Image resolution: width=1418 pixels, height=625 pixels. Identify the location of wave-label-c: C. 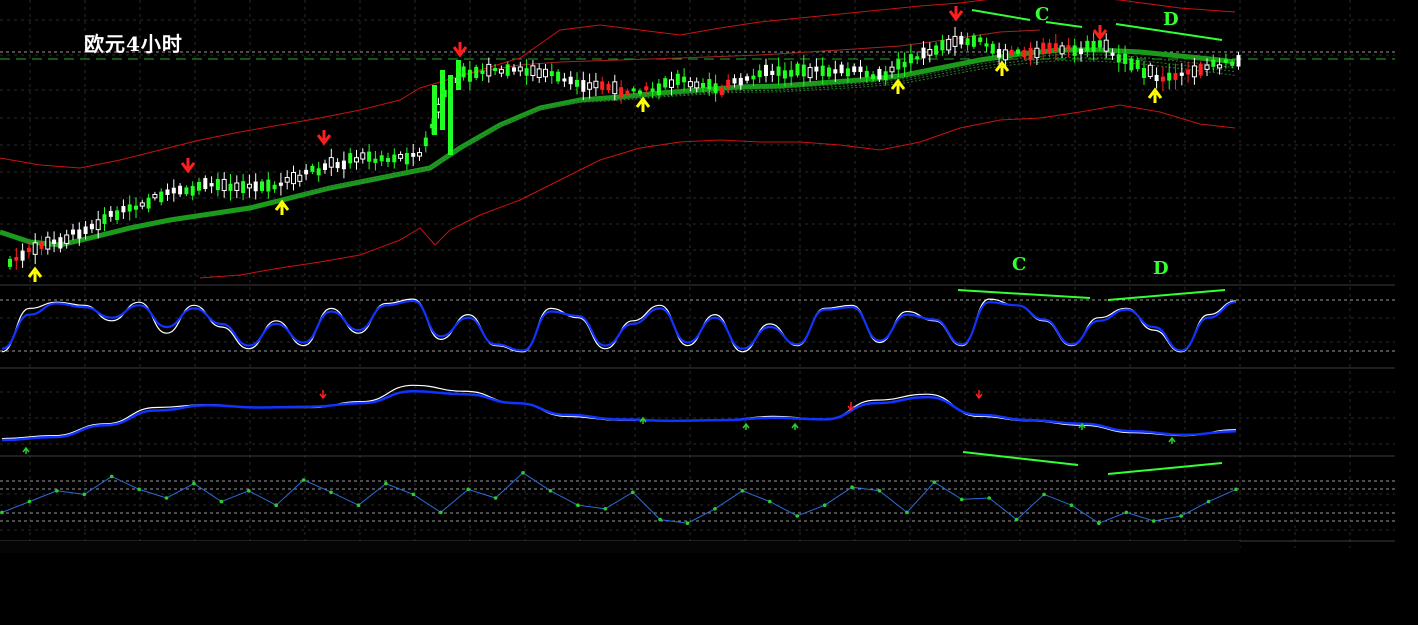
(1042, 14).